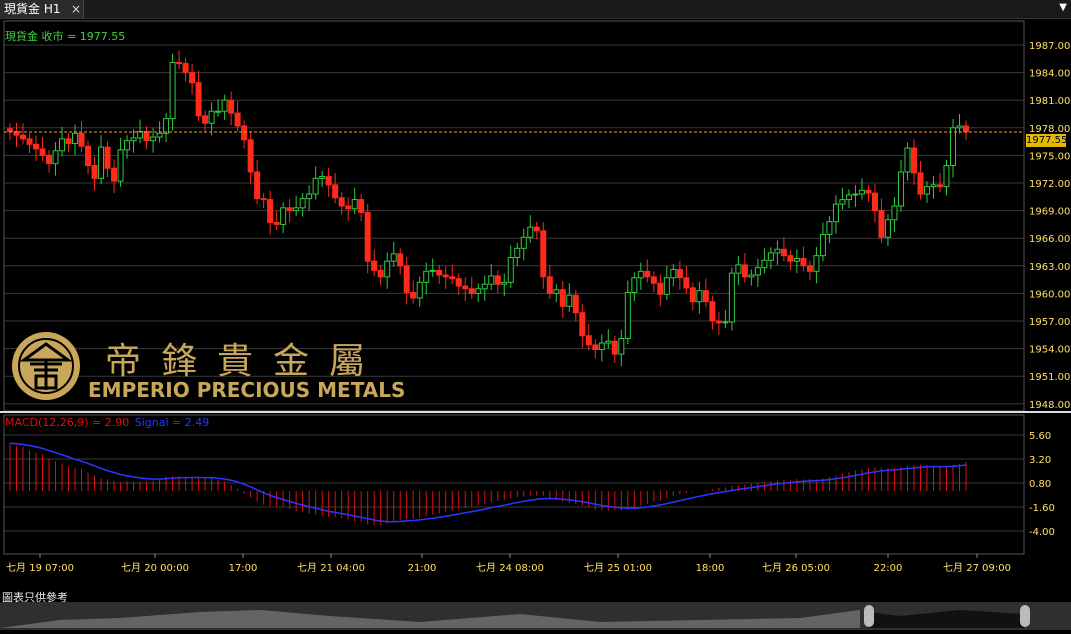 The width and height of the screenshot is (1071, 634). I want to click on x-tick-label: 七月 25 01:00, so click(618, 568).